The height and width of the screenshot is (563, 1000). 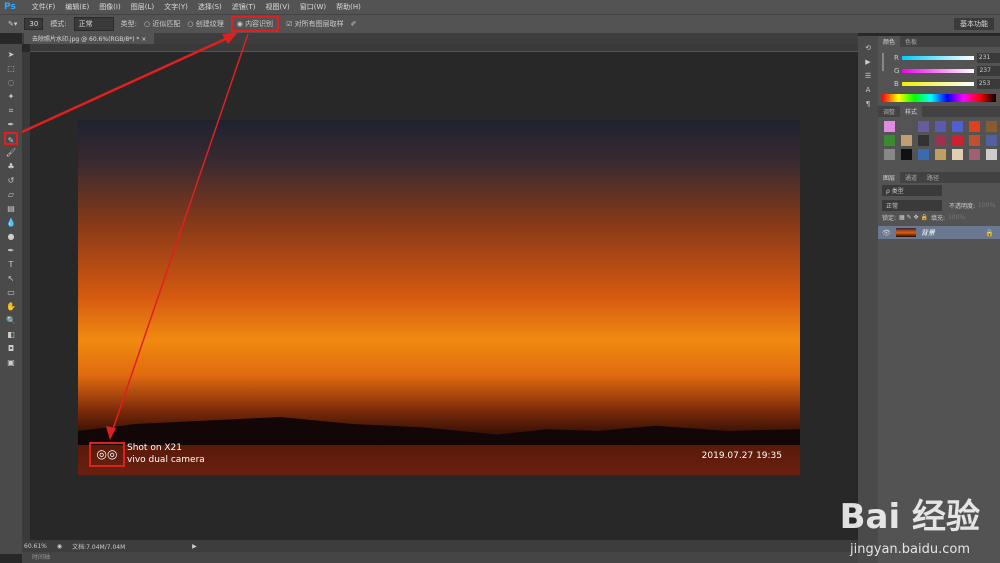 I want to click on menu-window: 窗口(W), so click(x=313, y=7).